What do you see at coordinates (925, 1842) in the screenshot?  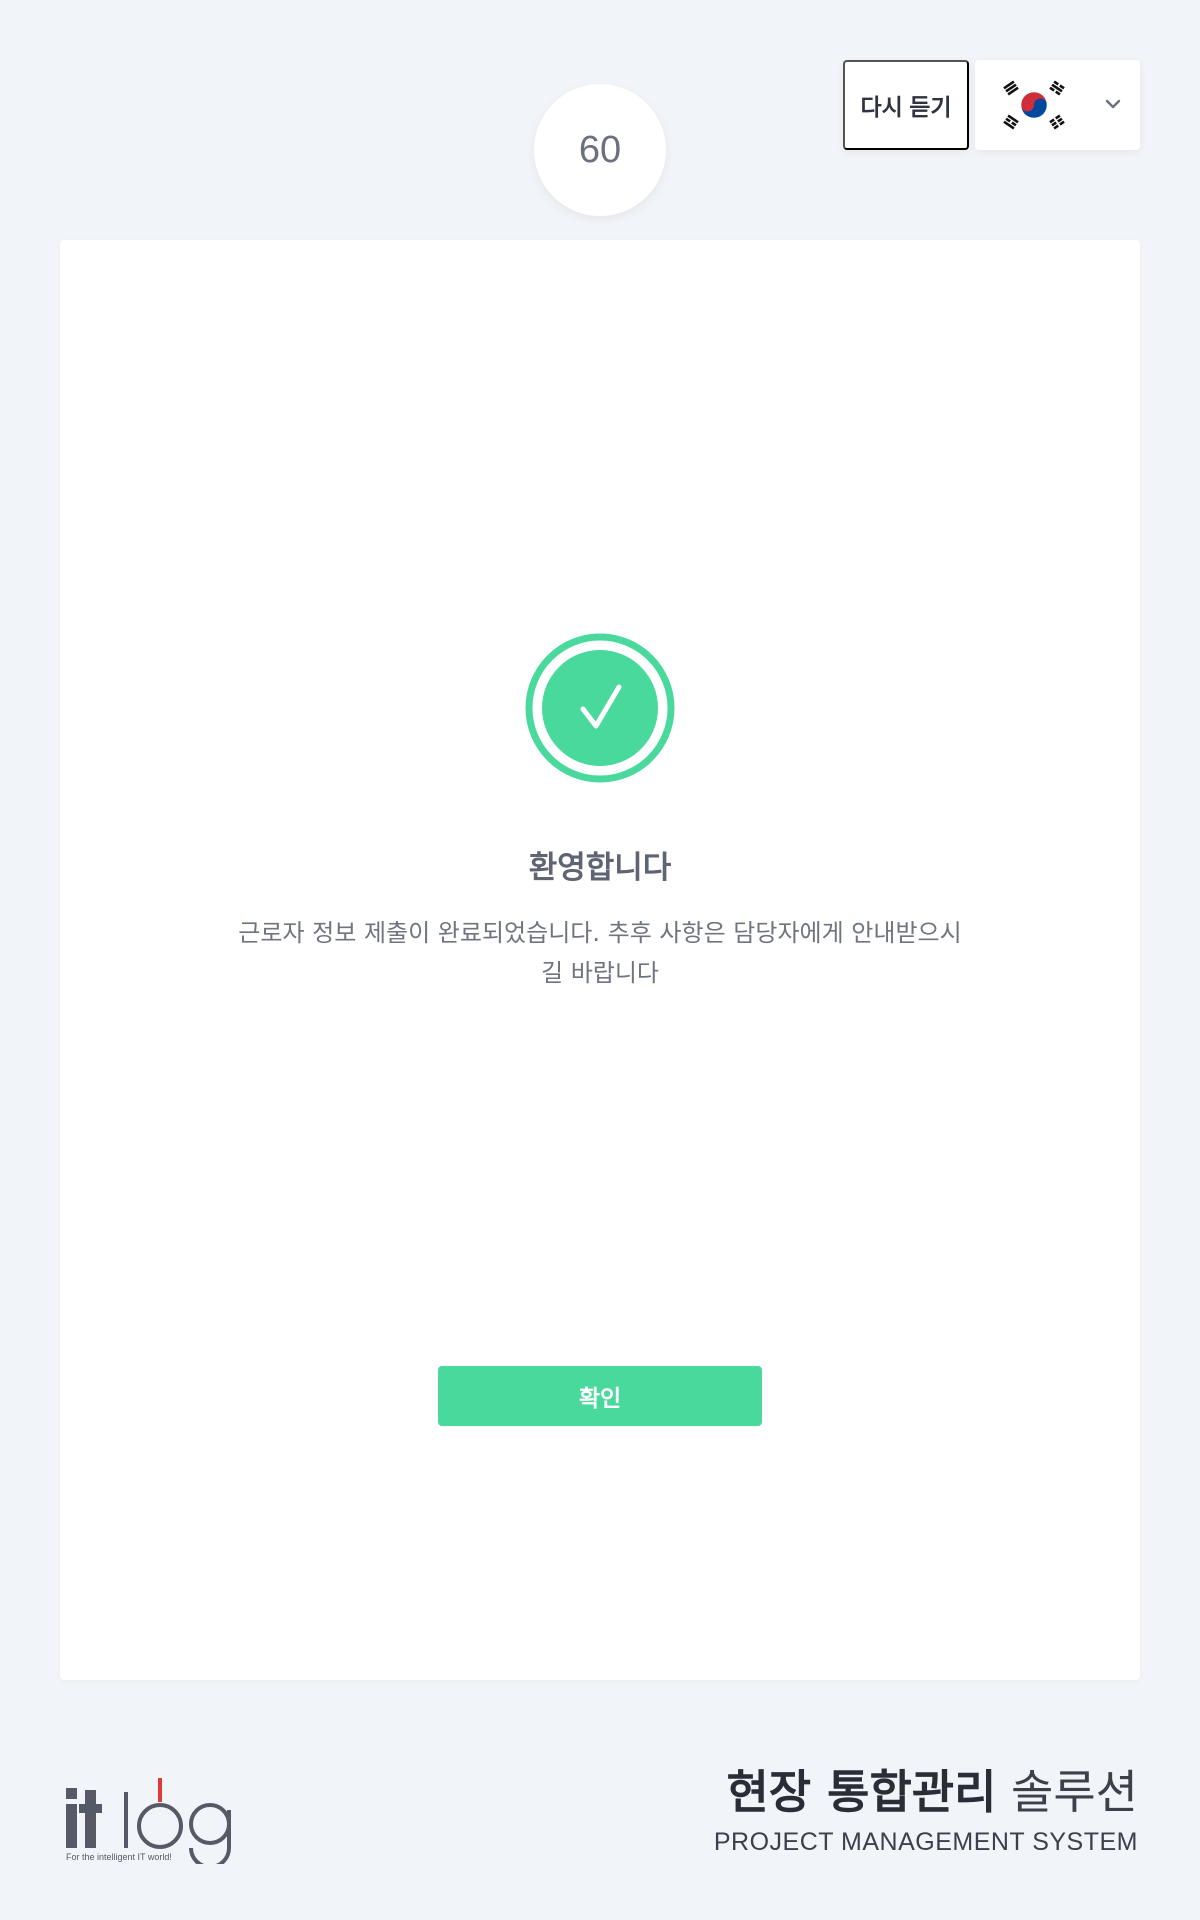 I see `brand-subtitle: PROJECT MANAGEMENT SYSTEM` at bounding box center [925, 1842].